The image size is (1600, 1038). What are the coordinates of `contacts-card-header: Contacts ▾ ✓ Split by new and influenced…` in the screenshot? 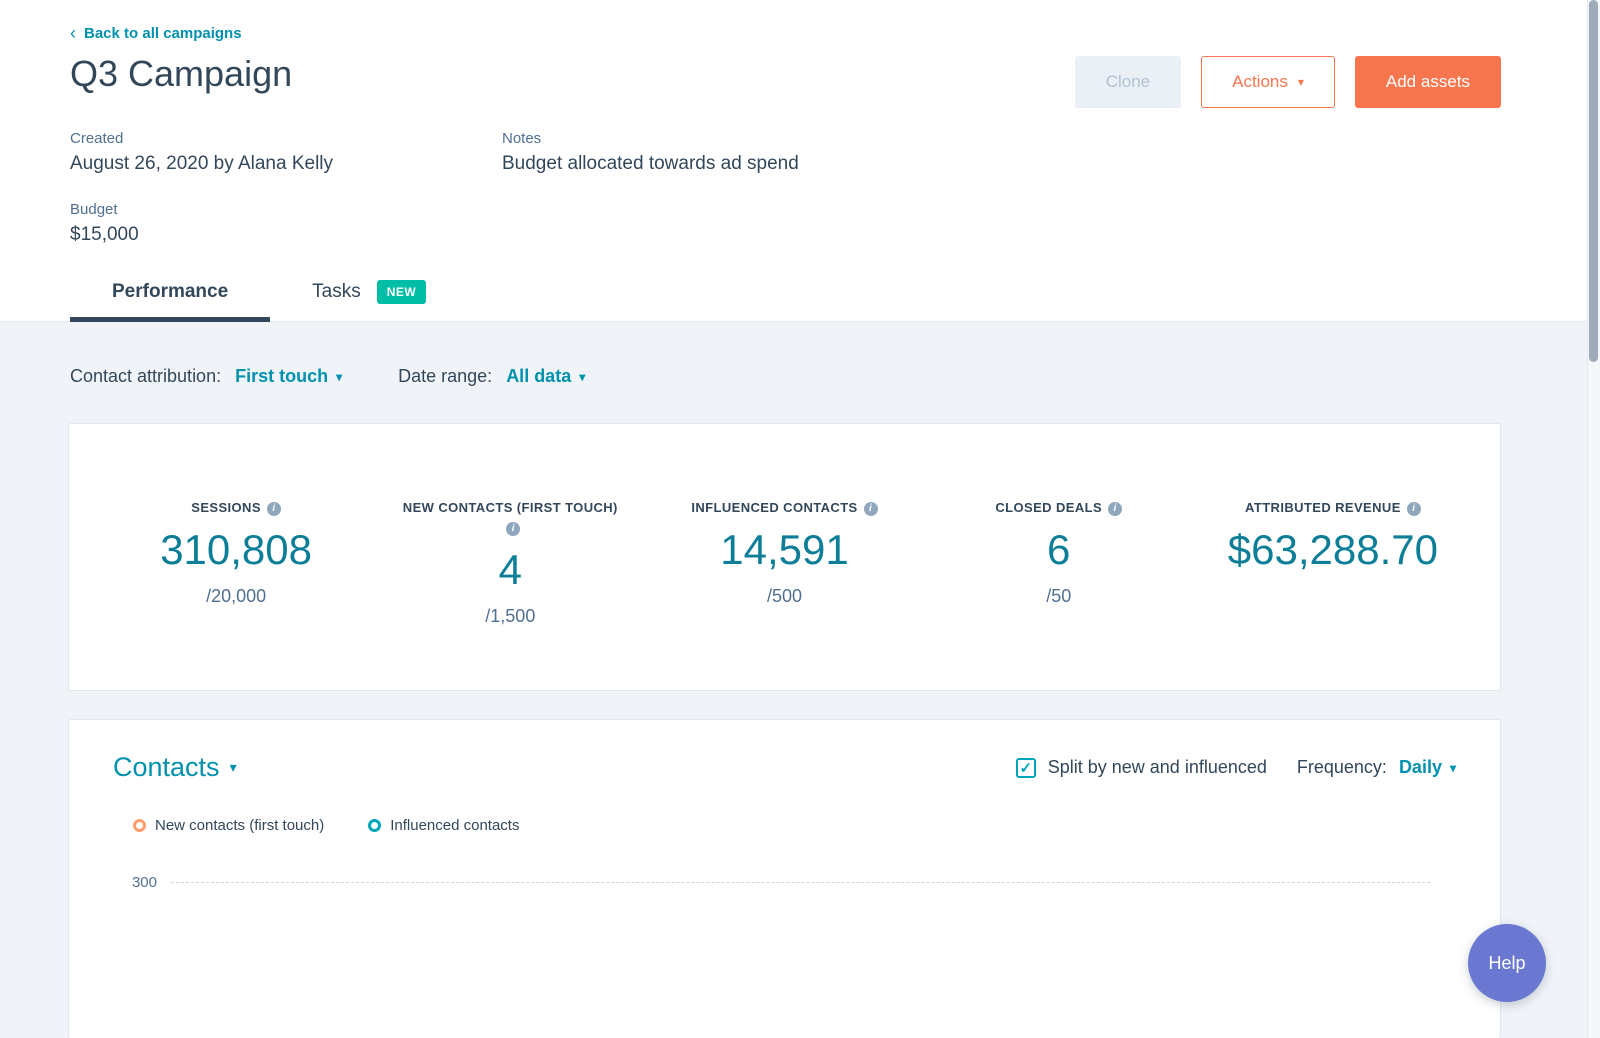 It's located at (784, 767).